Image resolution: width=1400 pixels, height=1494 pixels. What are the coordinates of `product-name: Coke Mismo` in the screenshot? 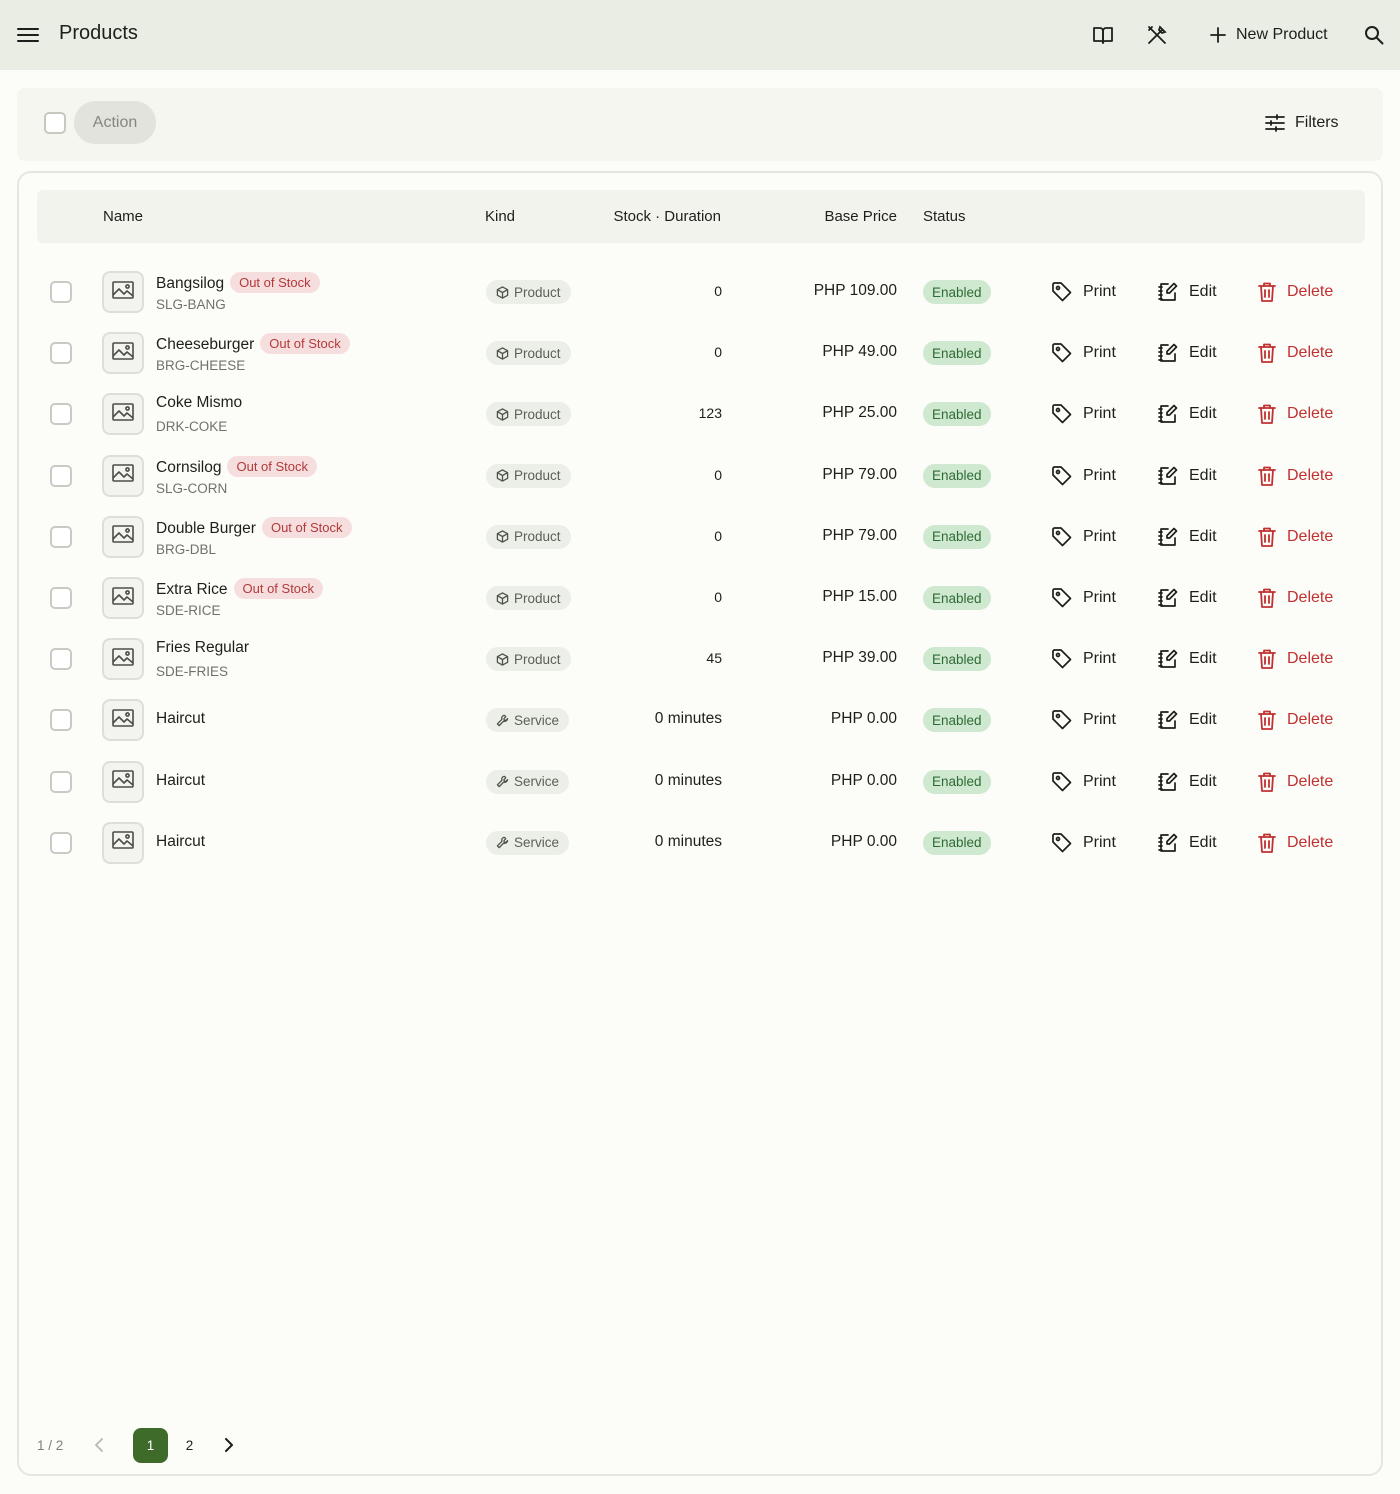 It's located at (199, 402).